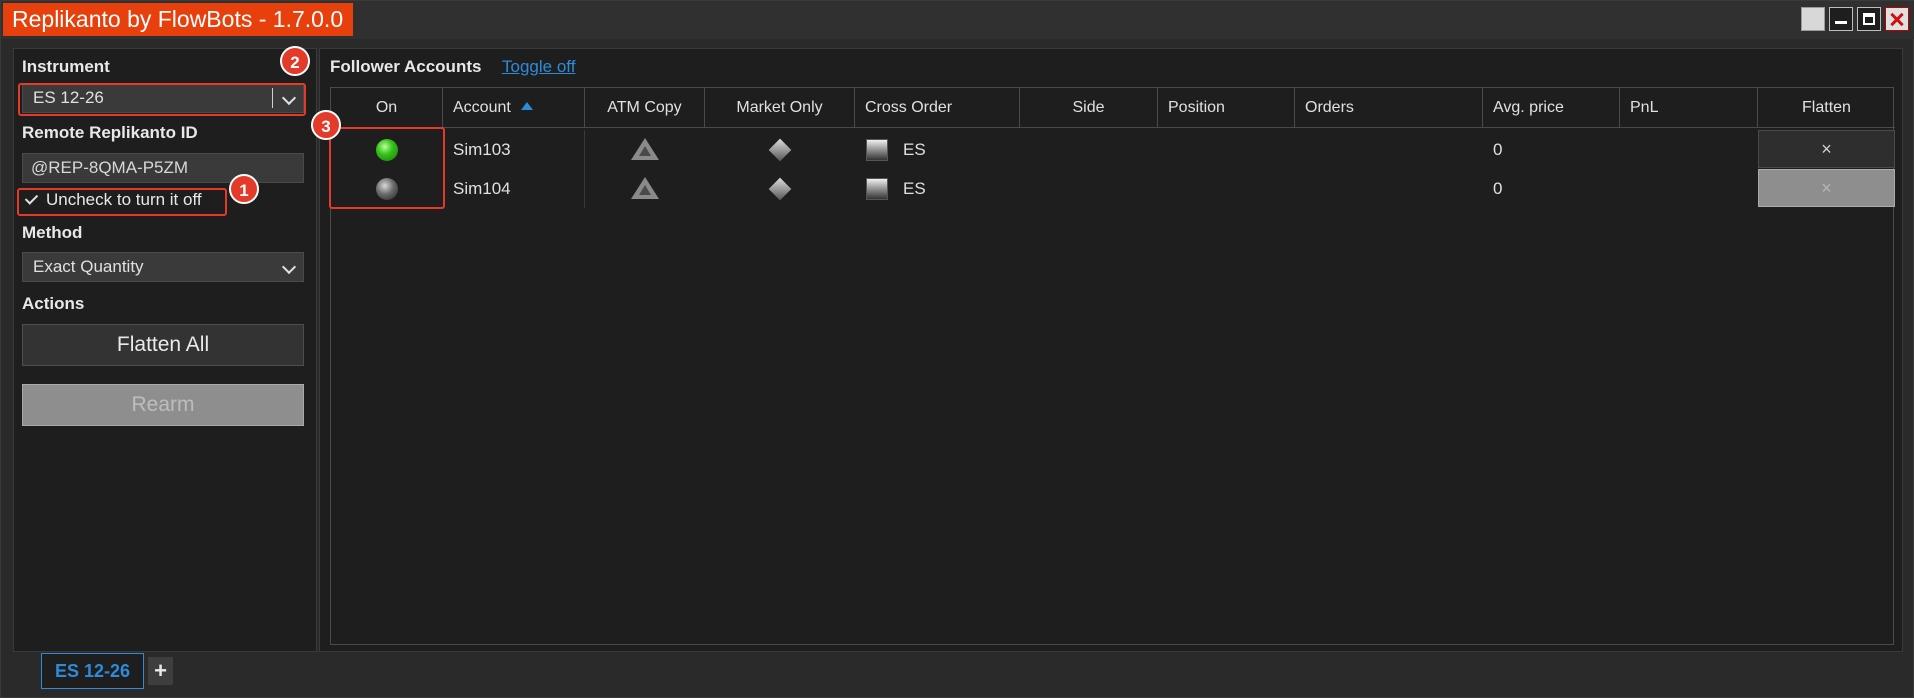 This screenshot has width=1914, height=698. I want to click on follower-accounts-title: Follower Accounts, so click(406, 66).